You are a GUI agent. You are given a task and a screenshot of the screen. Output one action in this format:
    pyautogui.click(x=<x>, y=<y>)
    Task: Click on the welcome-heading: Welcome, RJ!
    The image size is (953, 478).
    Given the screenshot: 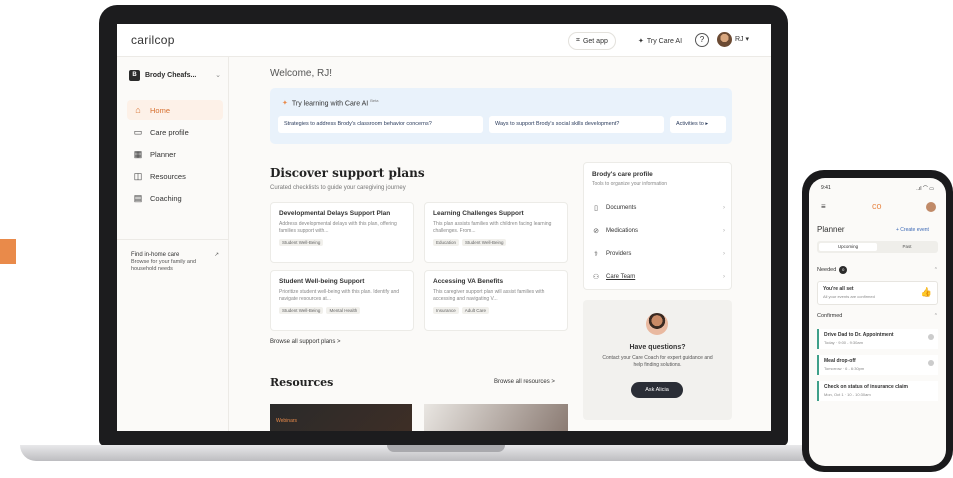 What is the action you would take?
    pyautogui.click(x=301, y=73)
    